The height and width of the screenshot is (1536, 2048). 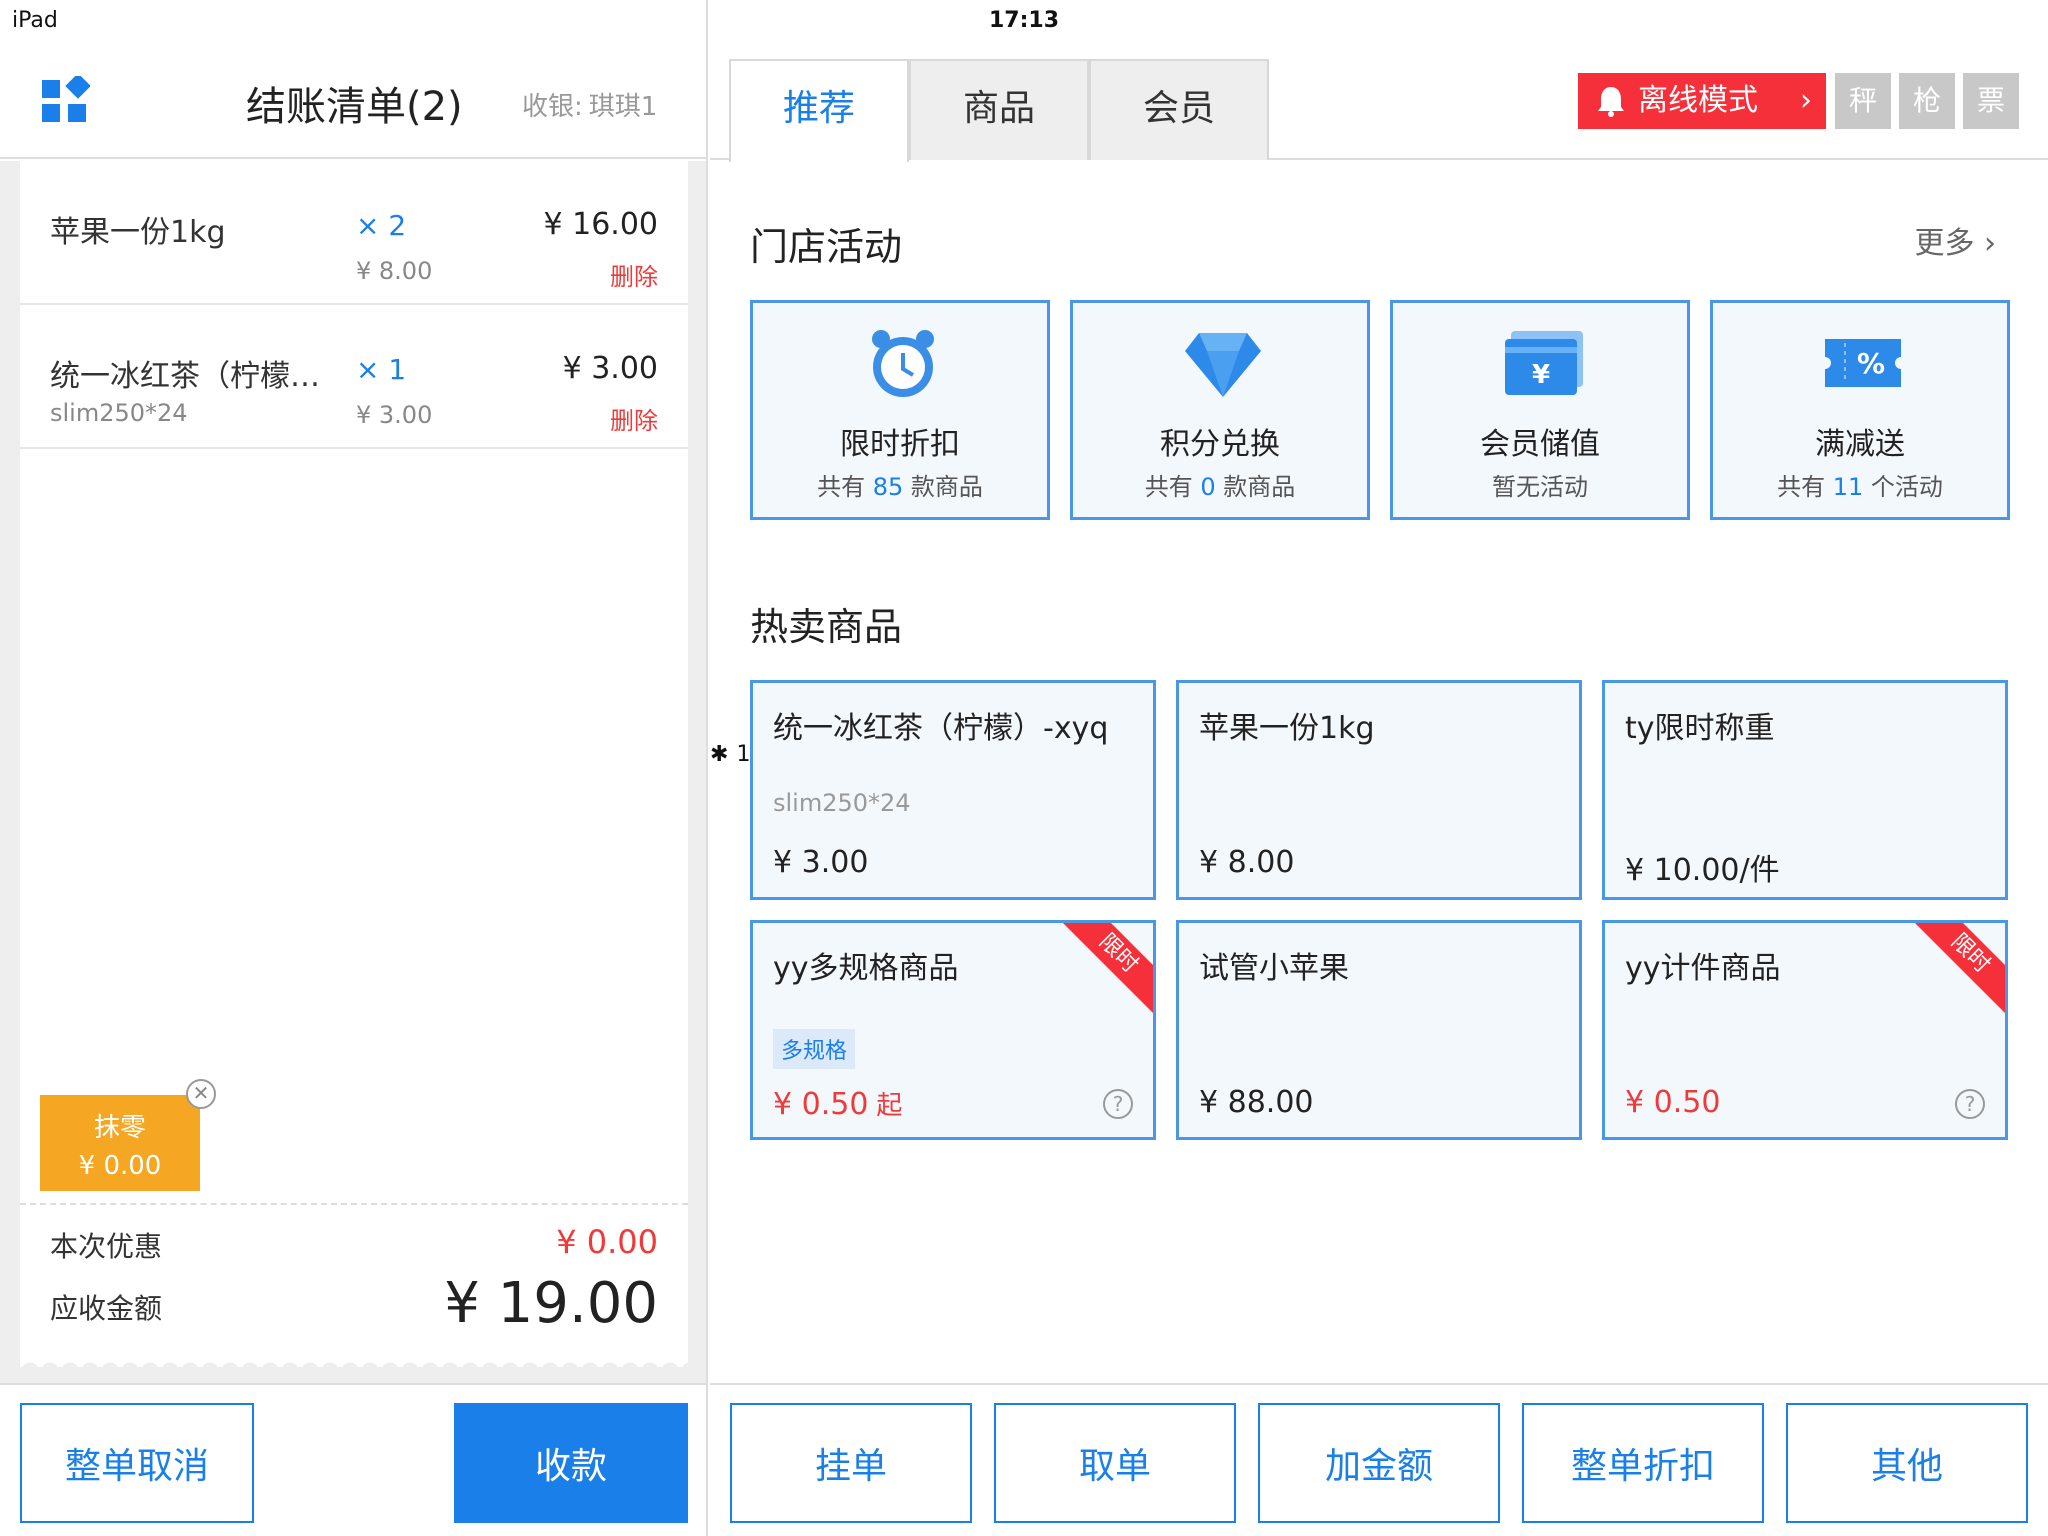 I want to click on bell-icon, so click(x=1611, y=102).